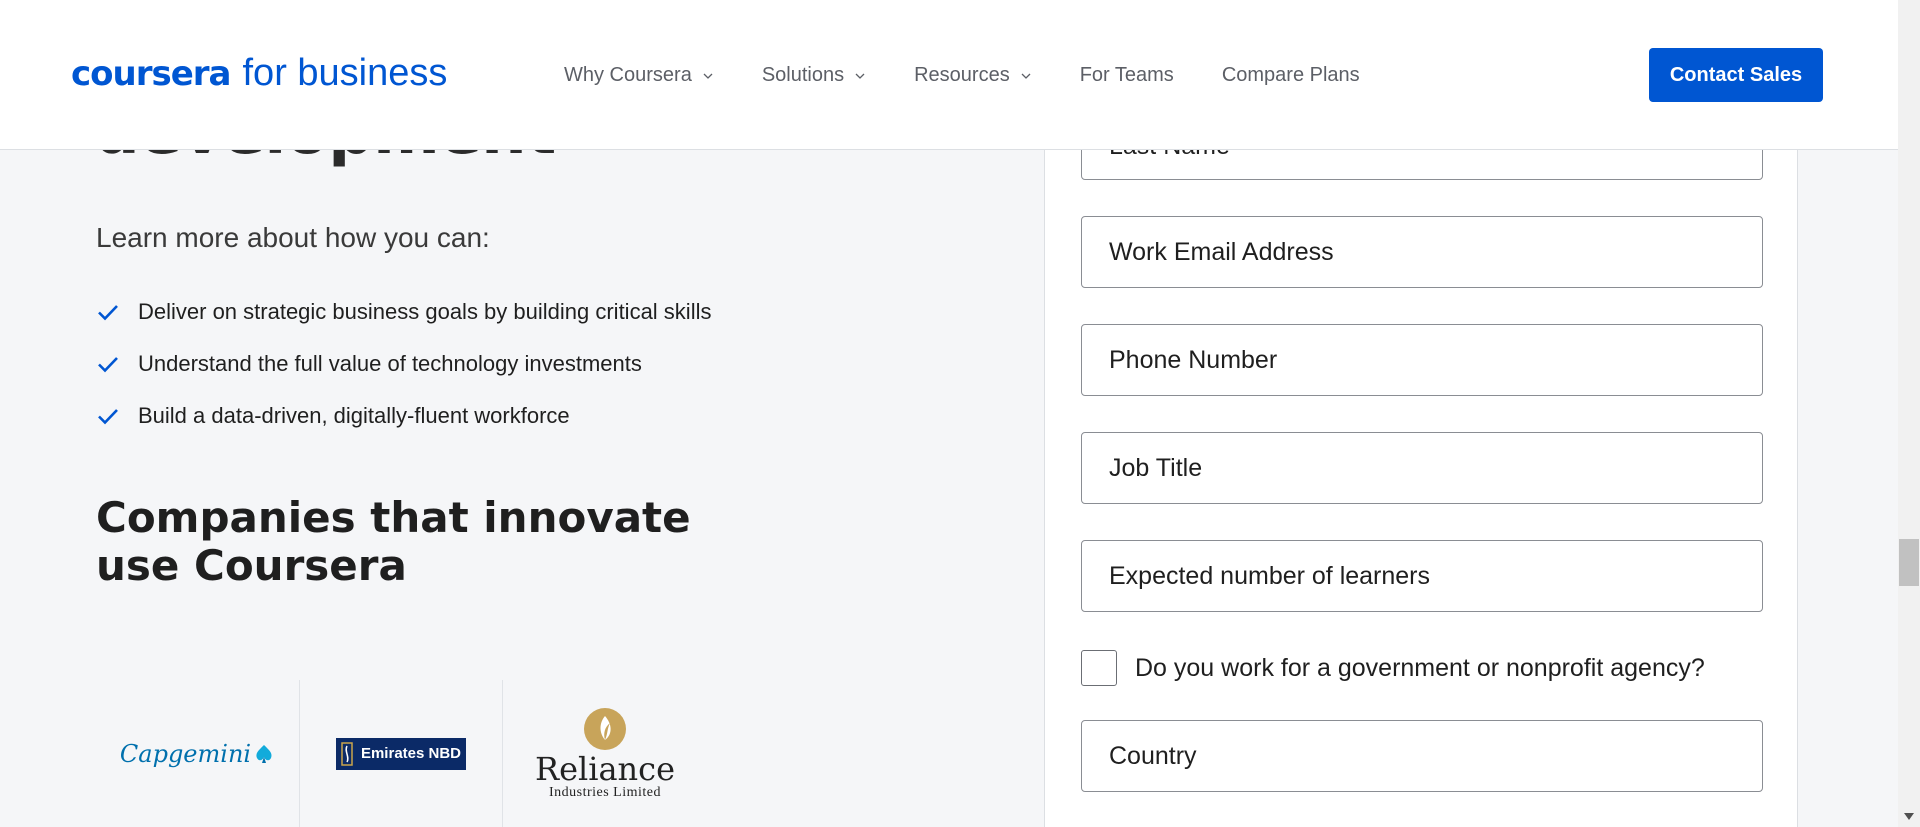 The width and height of the screenshot is (1920, 827). I want to click on logo-suffix-text: for business, so click(345, 73).